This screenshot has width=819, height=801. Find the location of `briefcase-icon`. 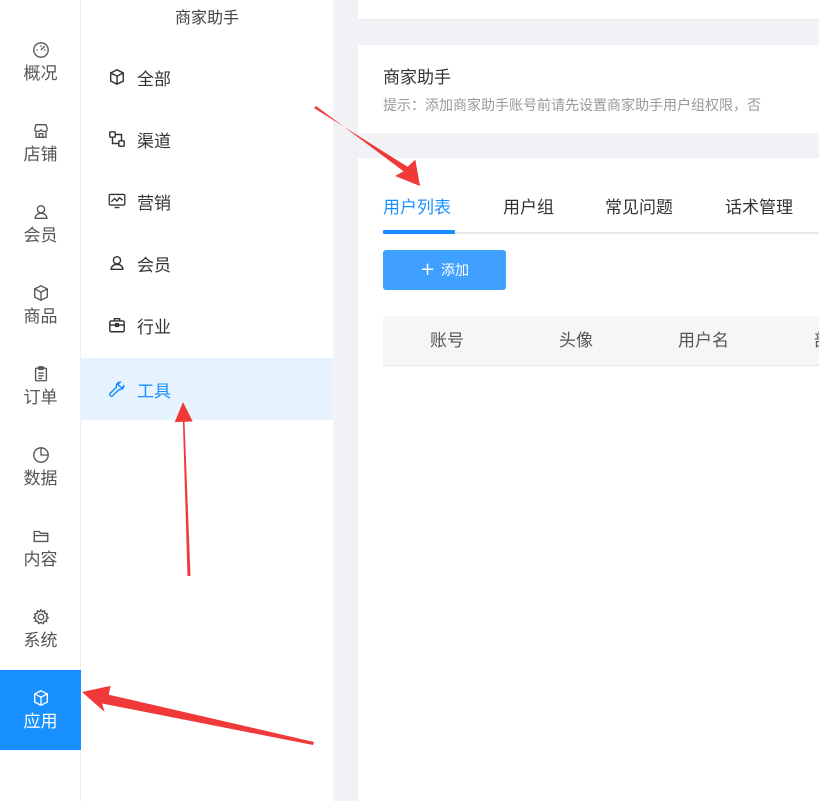

briefcase-icon is located at coordinates (117, 325).